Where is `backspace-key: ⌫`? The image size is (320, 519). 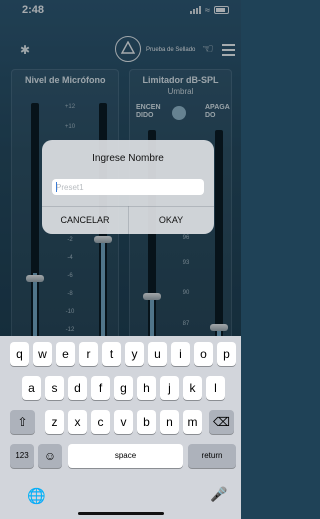 backspace-key: ⌫ is located at coordinates (221, 422).